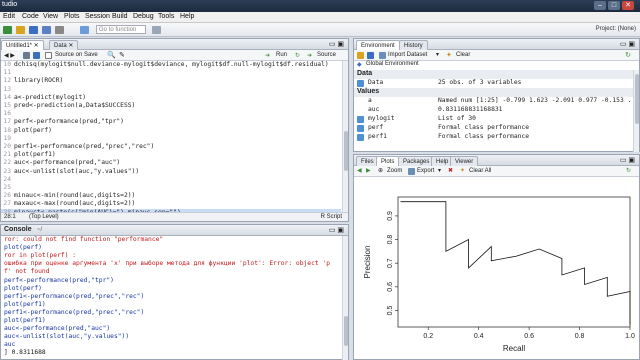  I want to click on clear-all-button: Clear All, so click(480, 171).